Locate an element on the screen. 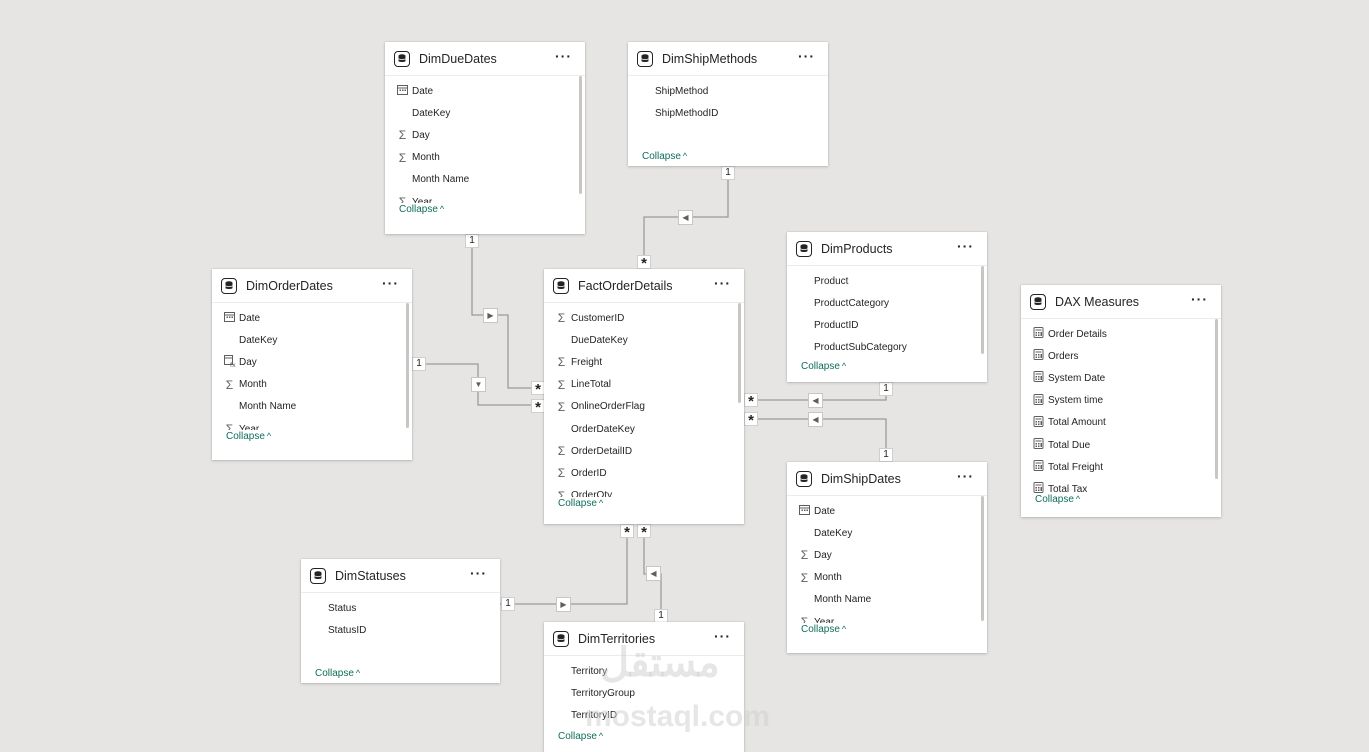 This screenshot has width=1369, height=752. table-header: DAX Measures ··· is located at coordinates (1121, 302).